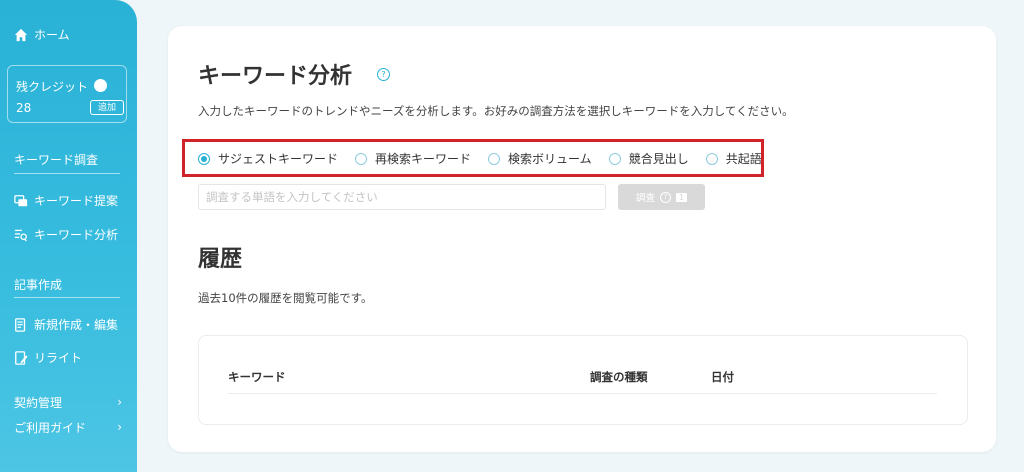  What do you see at coordinates (52, 35) in the screenshot?
I see `nav-home-label: ホーム` at bounding box center [52, 35].